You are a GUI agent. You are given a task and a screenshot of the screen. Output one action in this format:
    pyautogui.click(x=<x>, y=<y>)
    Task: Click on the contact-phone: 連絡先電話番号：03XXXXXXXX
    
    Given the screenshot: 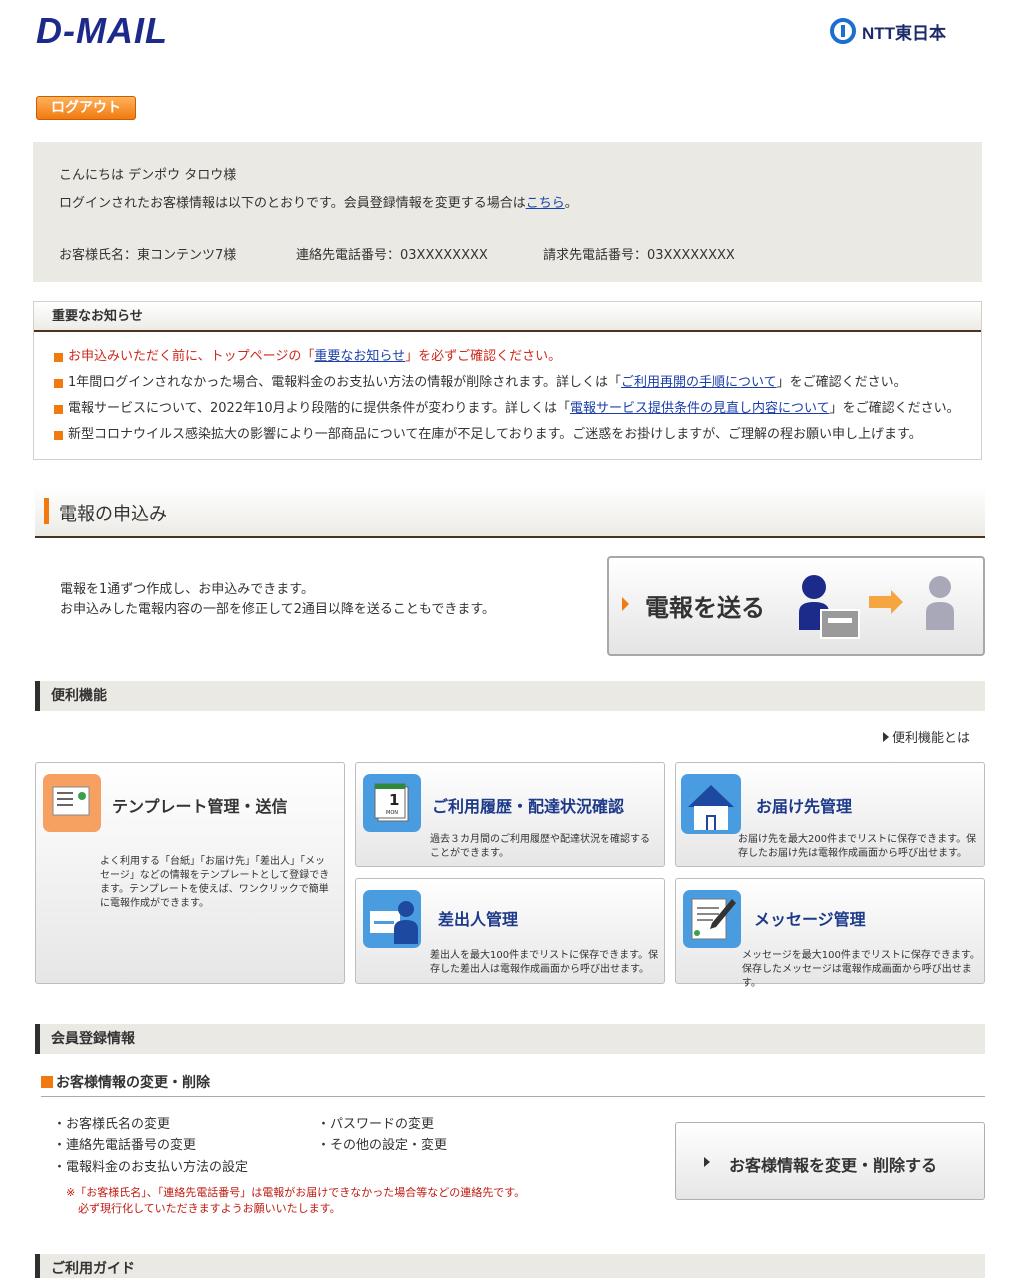 What is the action you would take?
    pyautogui.click(x=392, y=255)
    